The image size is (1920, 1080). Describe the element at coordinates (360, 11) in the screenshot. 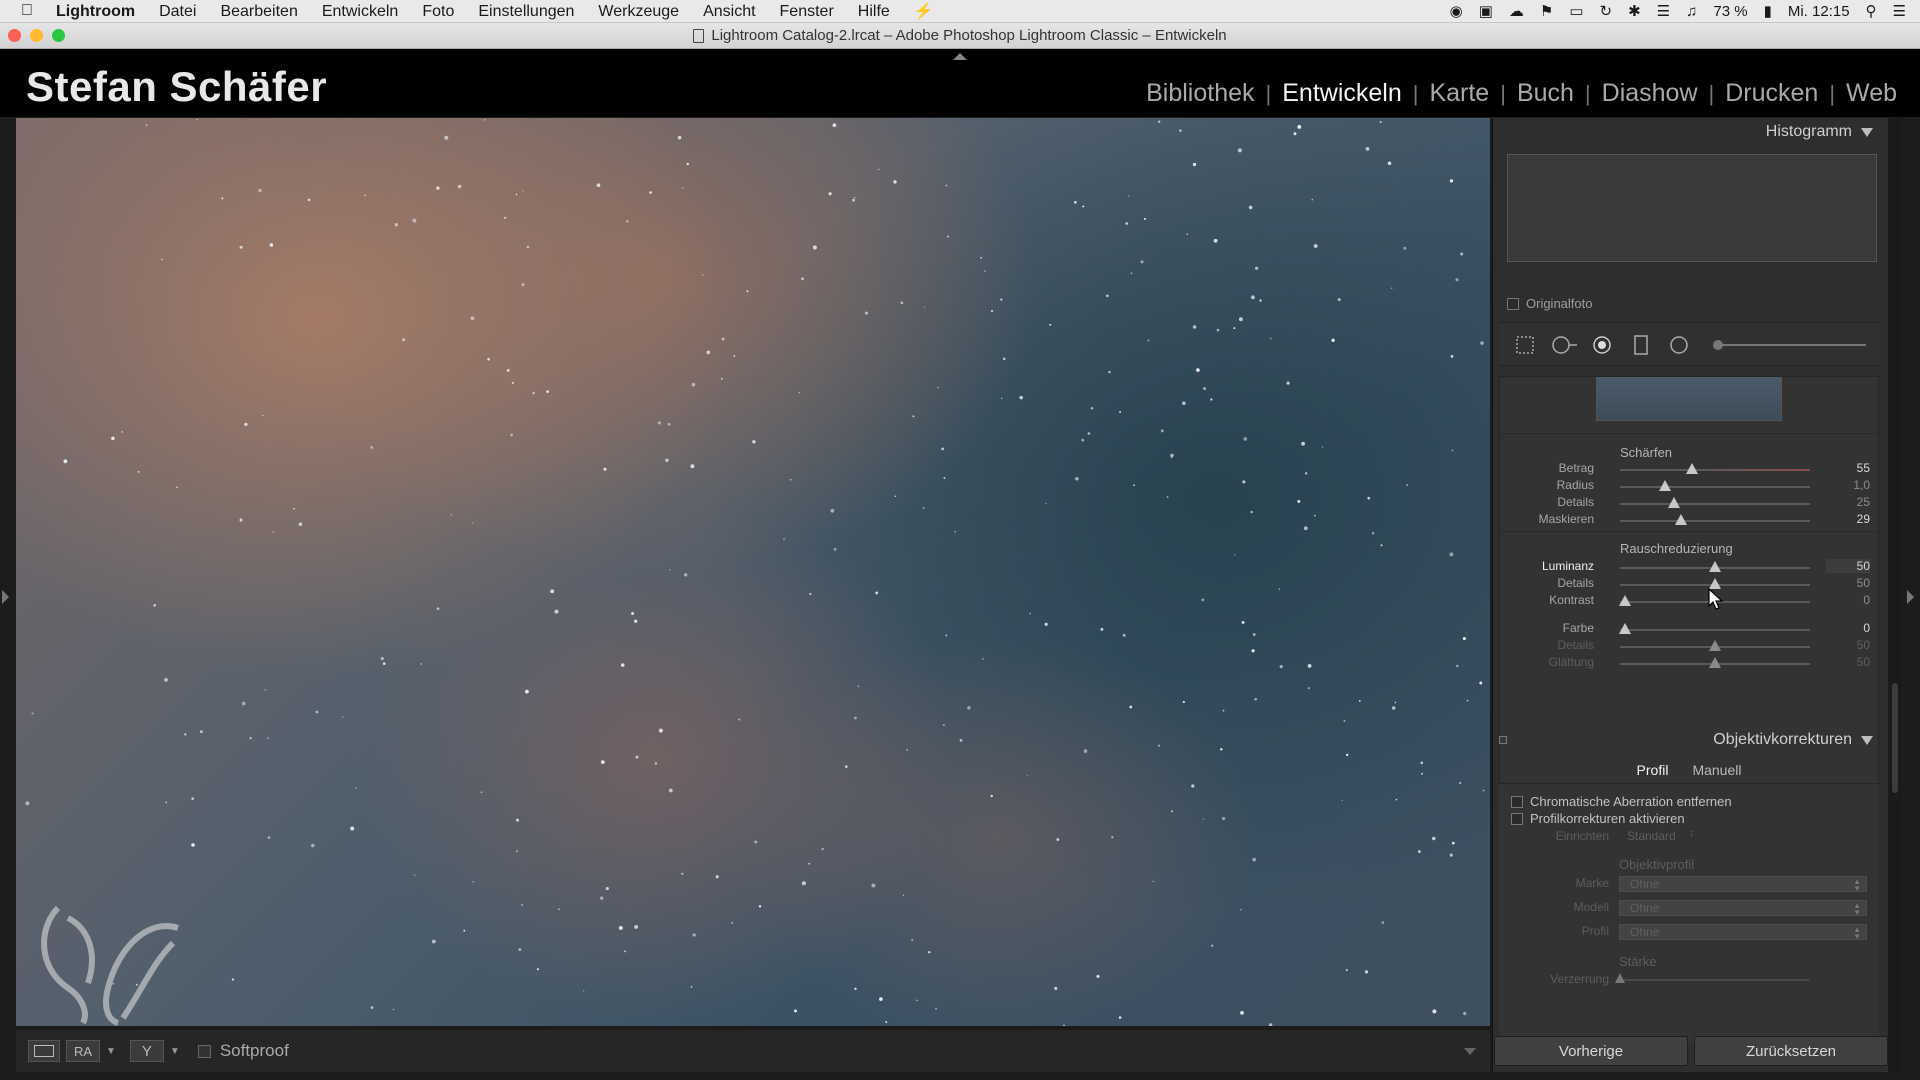

I see `menu-entwickeln: Entwickeln` at that location.